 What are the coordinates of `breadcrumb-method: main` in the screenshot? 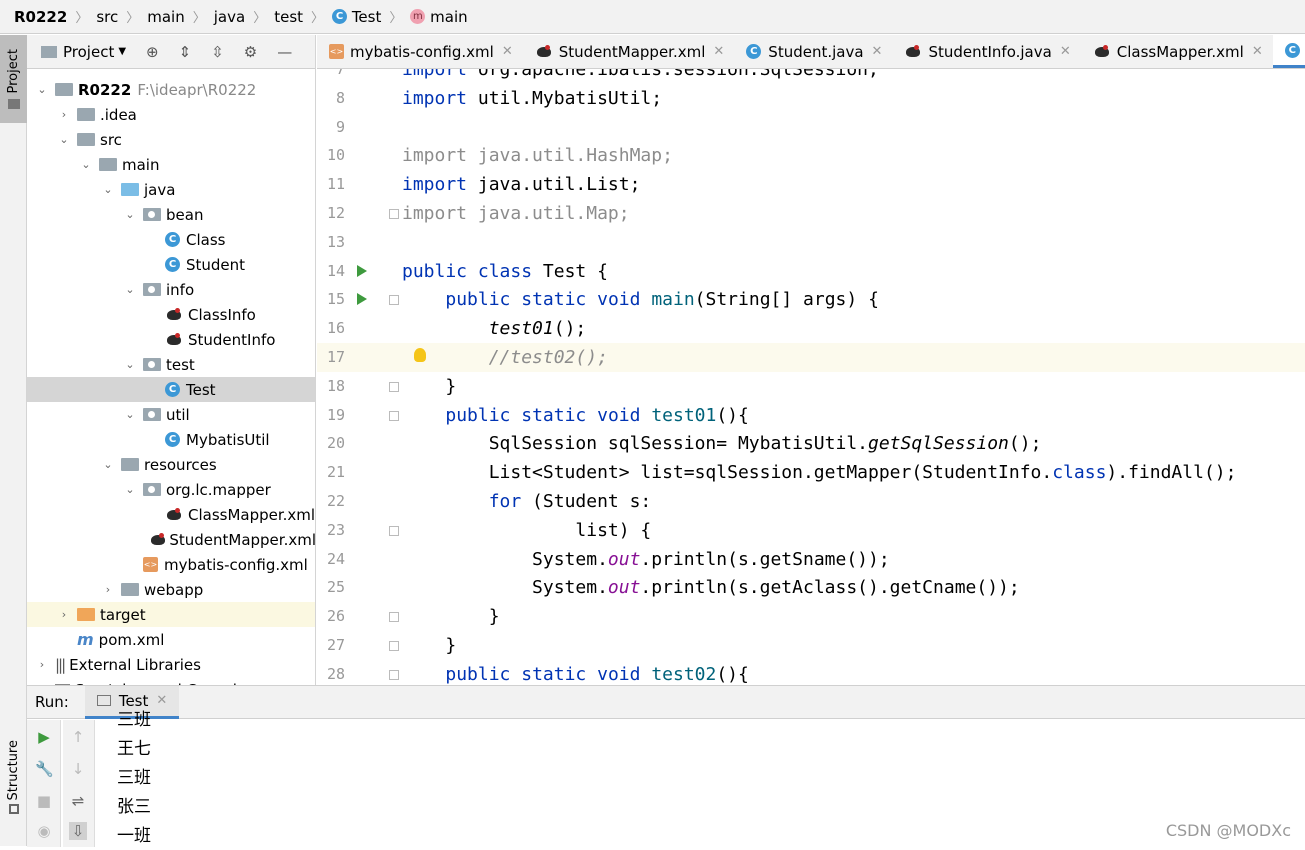 It's located at (448, 17).